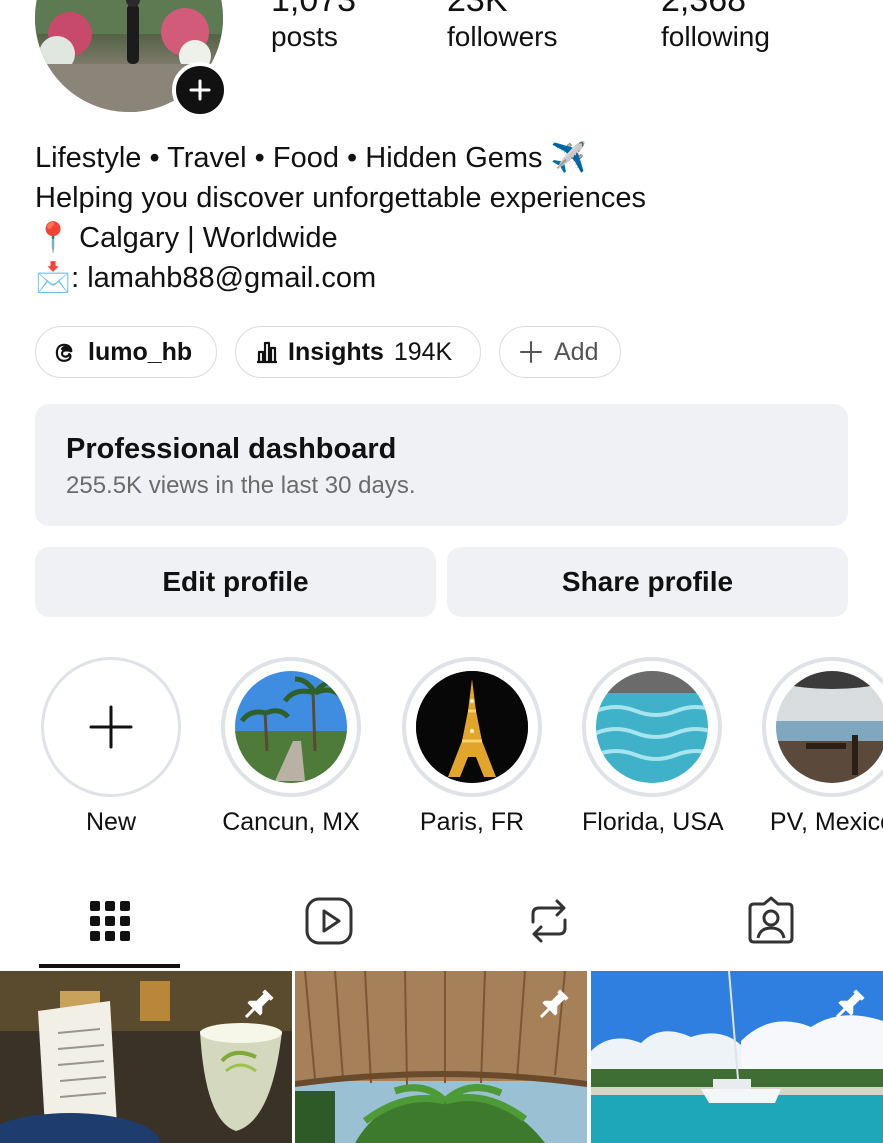 The image size is (883, 1143). Describe the element at coordinates (304, 36) in the screenshot. I see `stat-posts-label: posts` at that location.